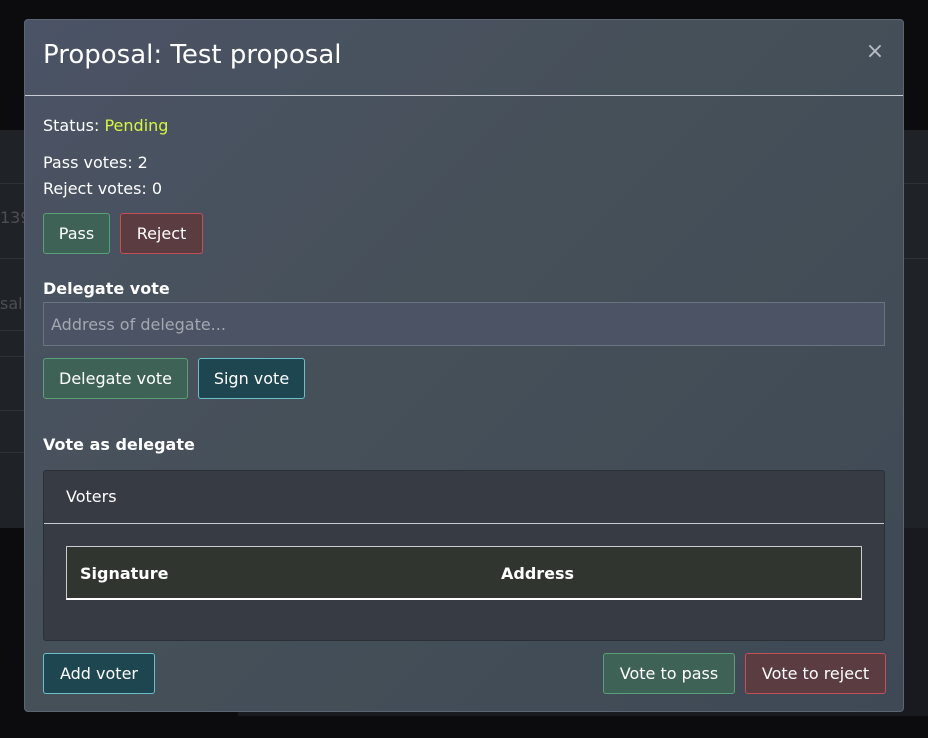 This screenshot has width=928, height=738. What do you see at coordinates (464, 58) in the screenshot?
I see `modal-header: Proposal: Test proposal ×` at bounding box center [464, 58].